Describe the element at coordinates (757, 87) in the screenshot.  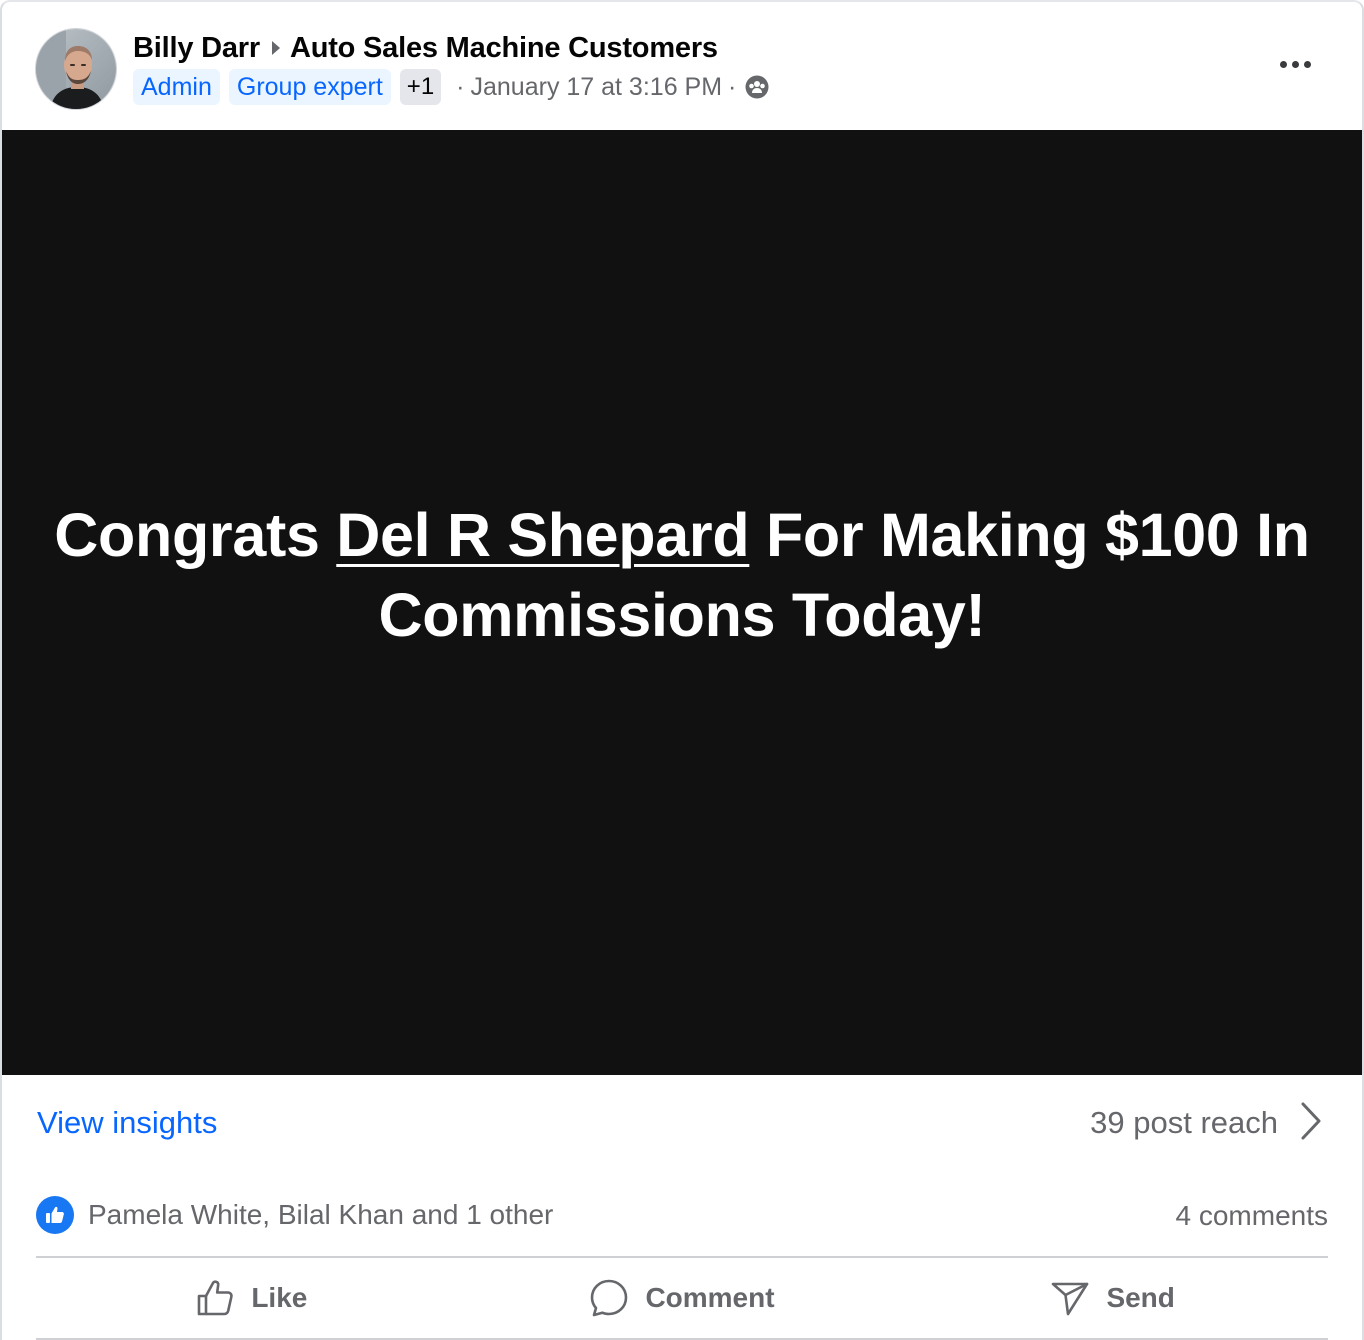
I see `group-members-icon` at that location.